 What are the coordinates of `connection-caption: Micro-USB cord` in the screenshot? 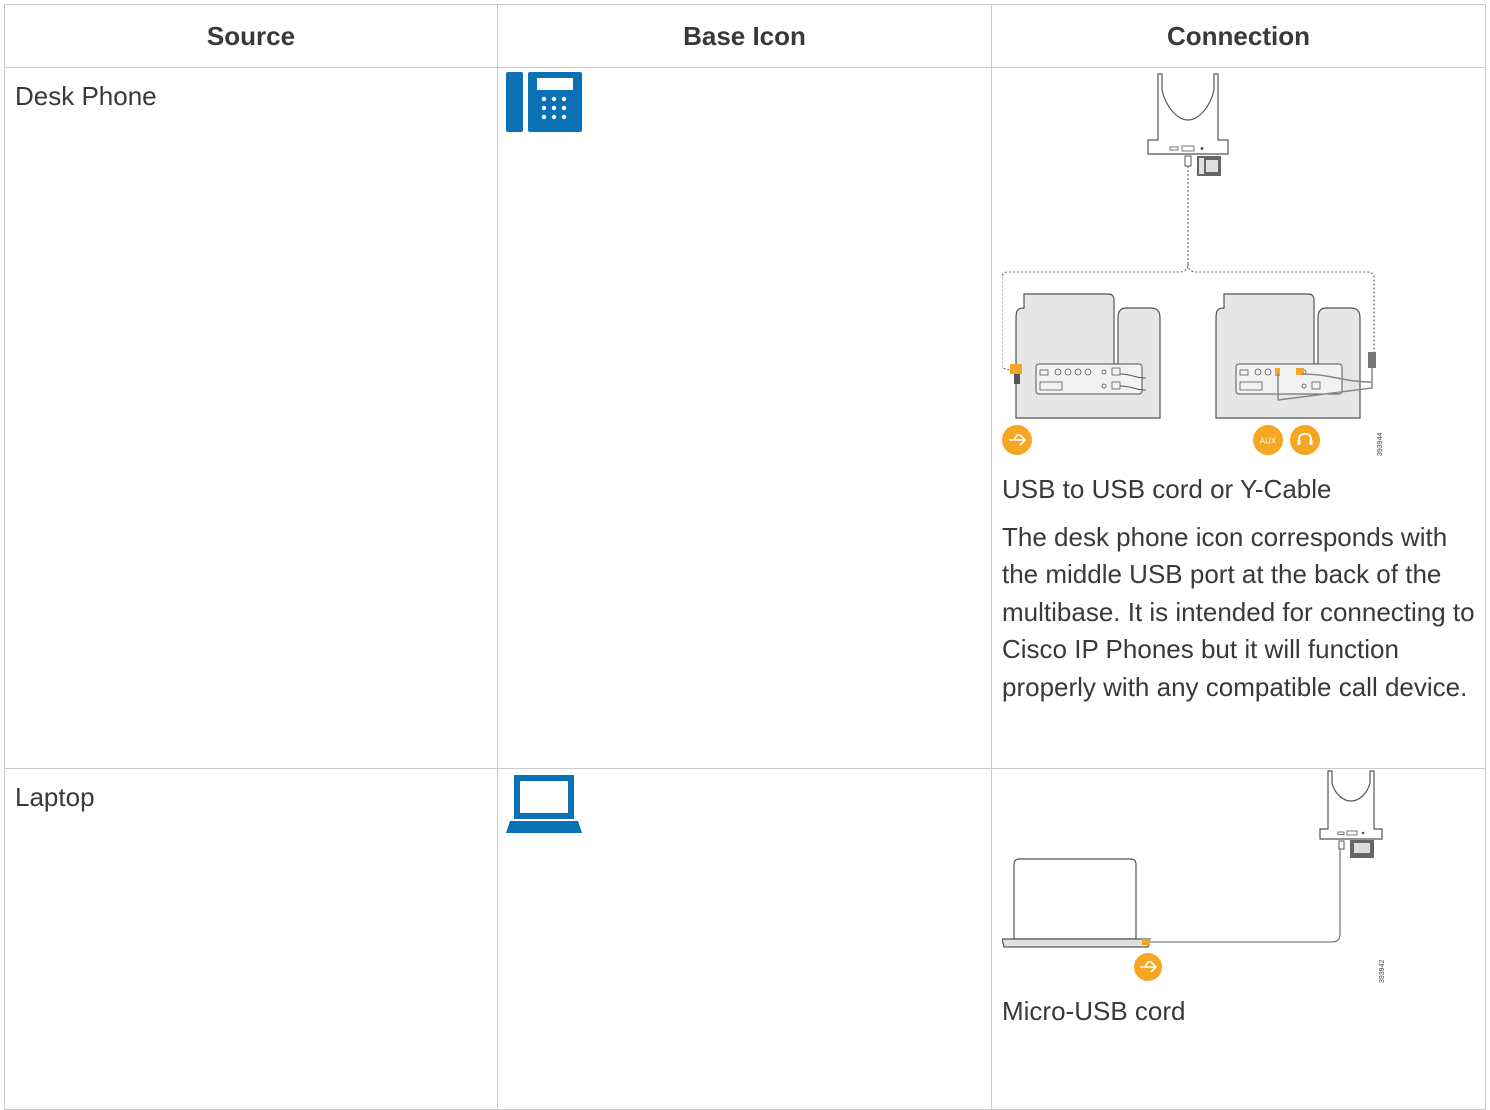 It's located at (1094, 1011).